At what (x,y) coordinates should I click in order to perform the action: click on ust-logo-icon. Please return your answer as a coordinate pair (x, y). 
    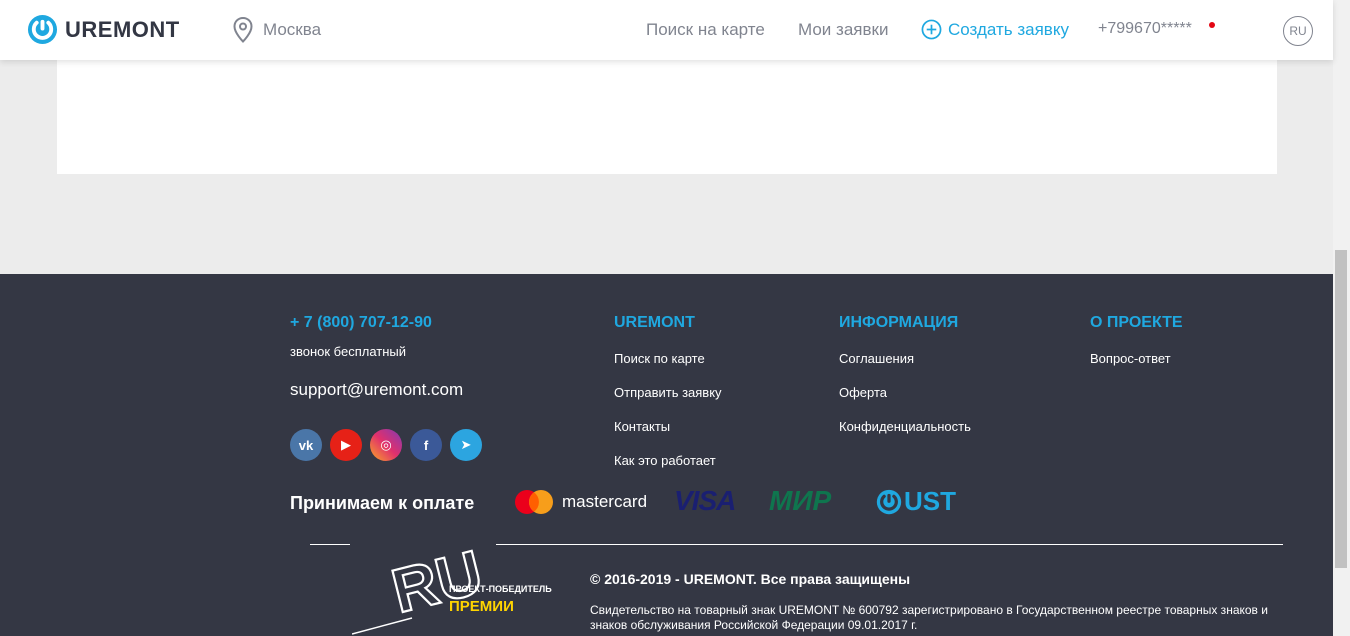
    Looking at the image, I should click on (889, 501).